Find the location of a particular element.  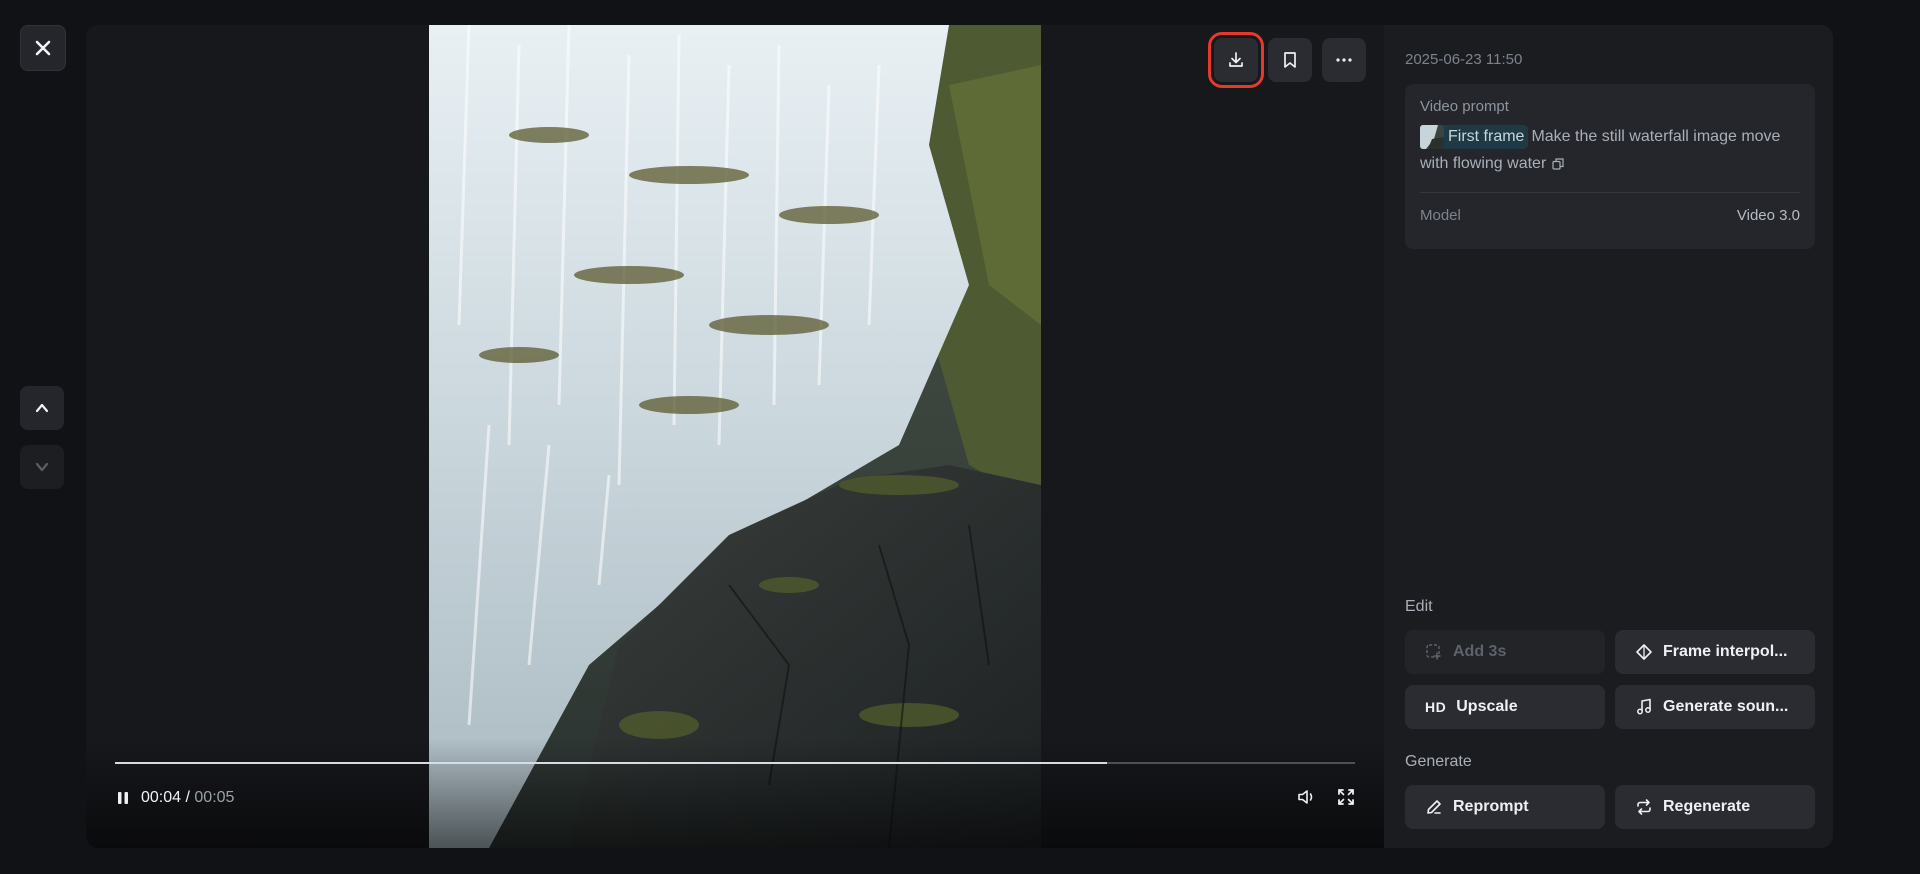

fullscreen-icon is located at coordinates (1346, 797).